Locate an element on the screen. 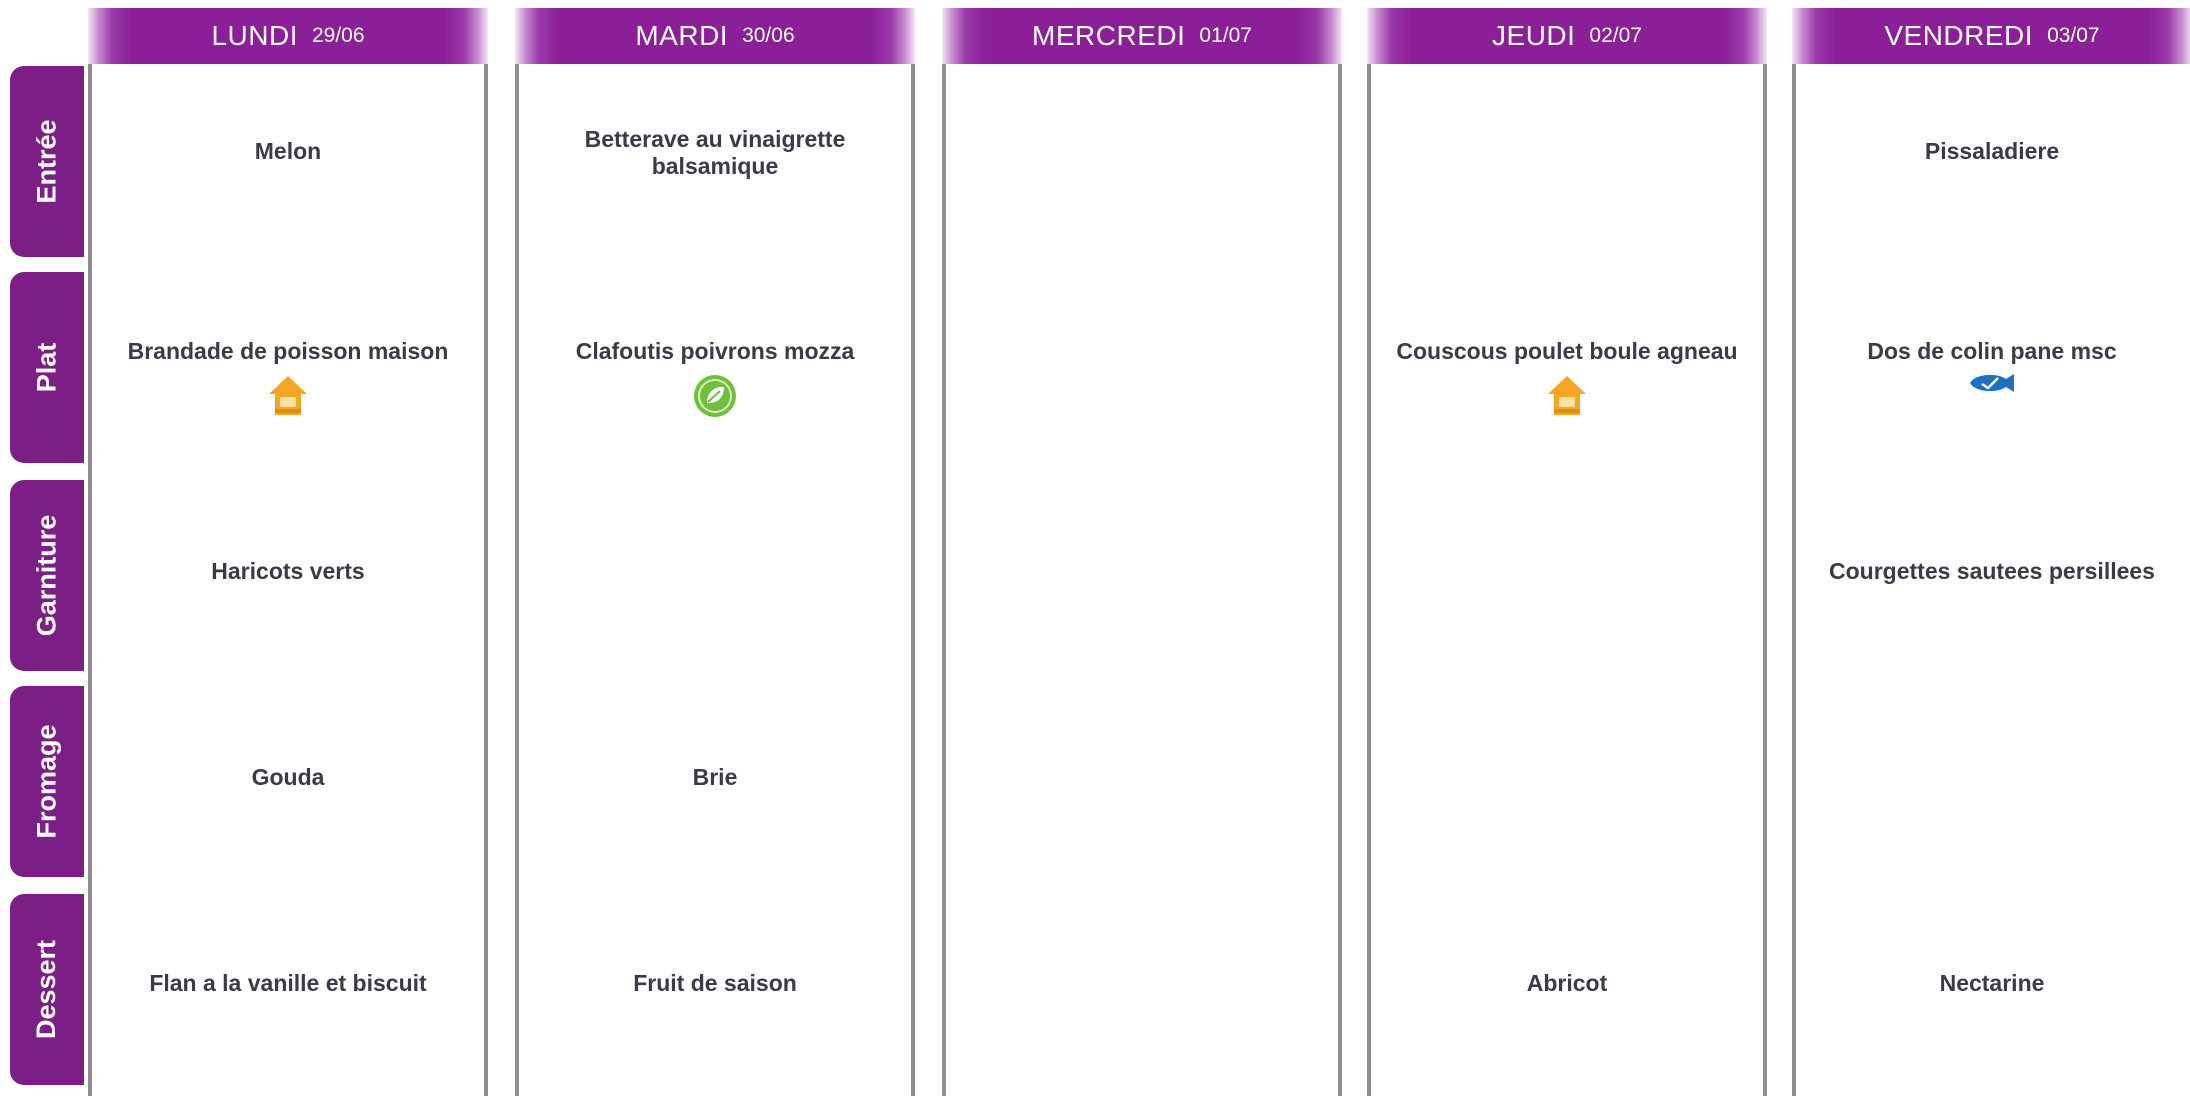  plat-cell: Clafoutis poivrons mozza is located at coordinates (715, 378).